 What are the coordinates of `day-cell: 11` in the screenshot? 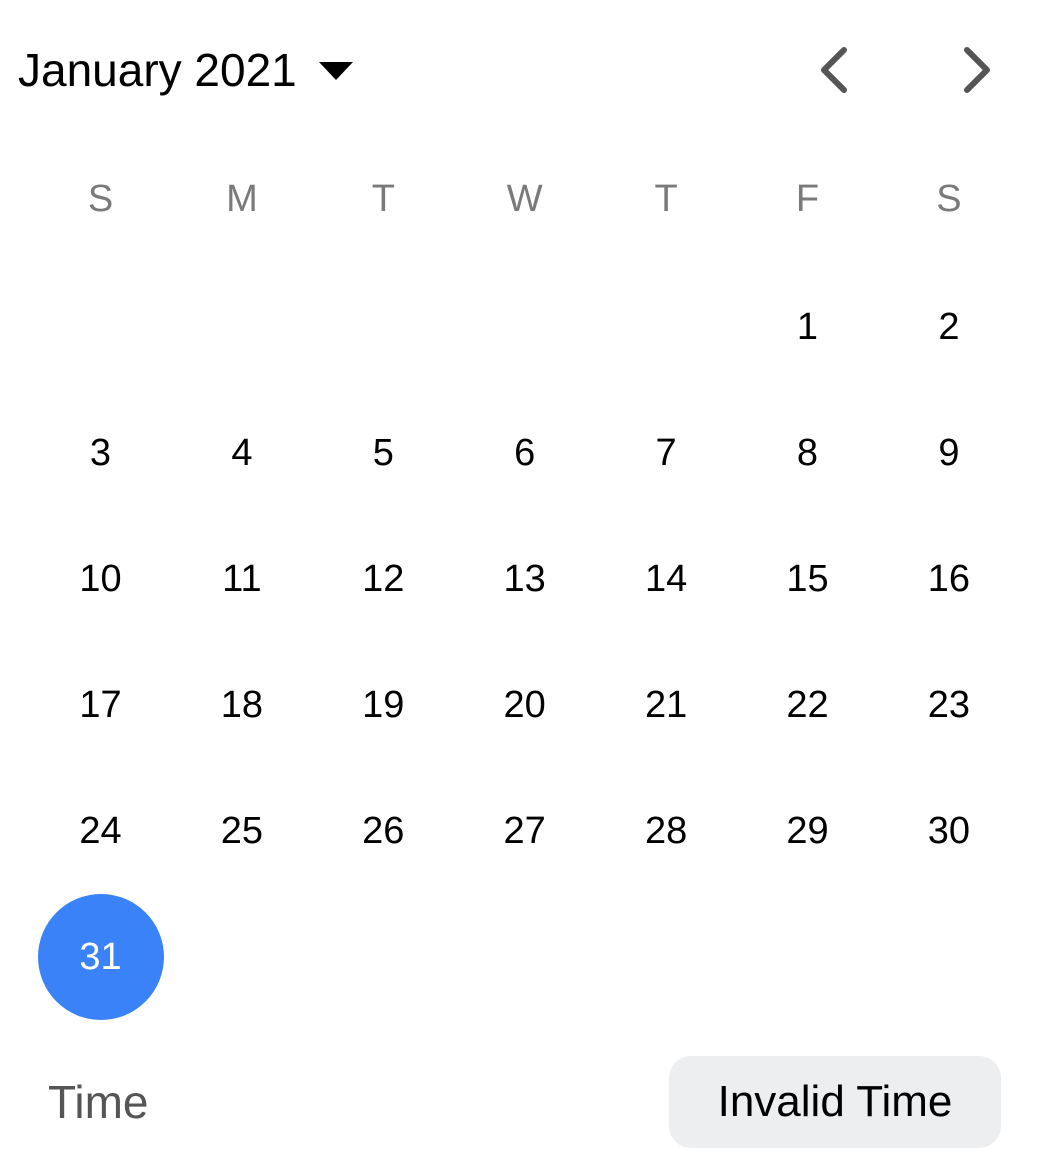 It's located at (241, 579).